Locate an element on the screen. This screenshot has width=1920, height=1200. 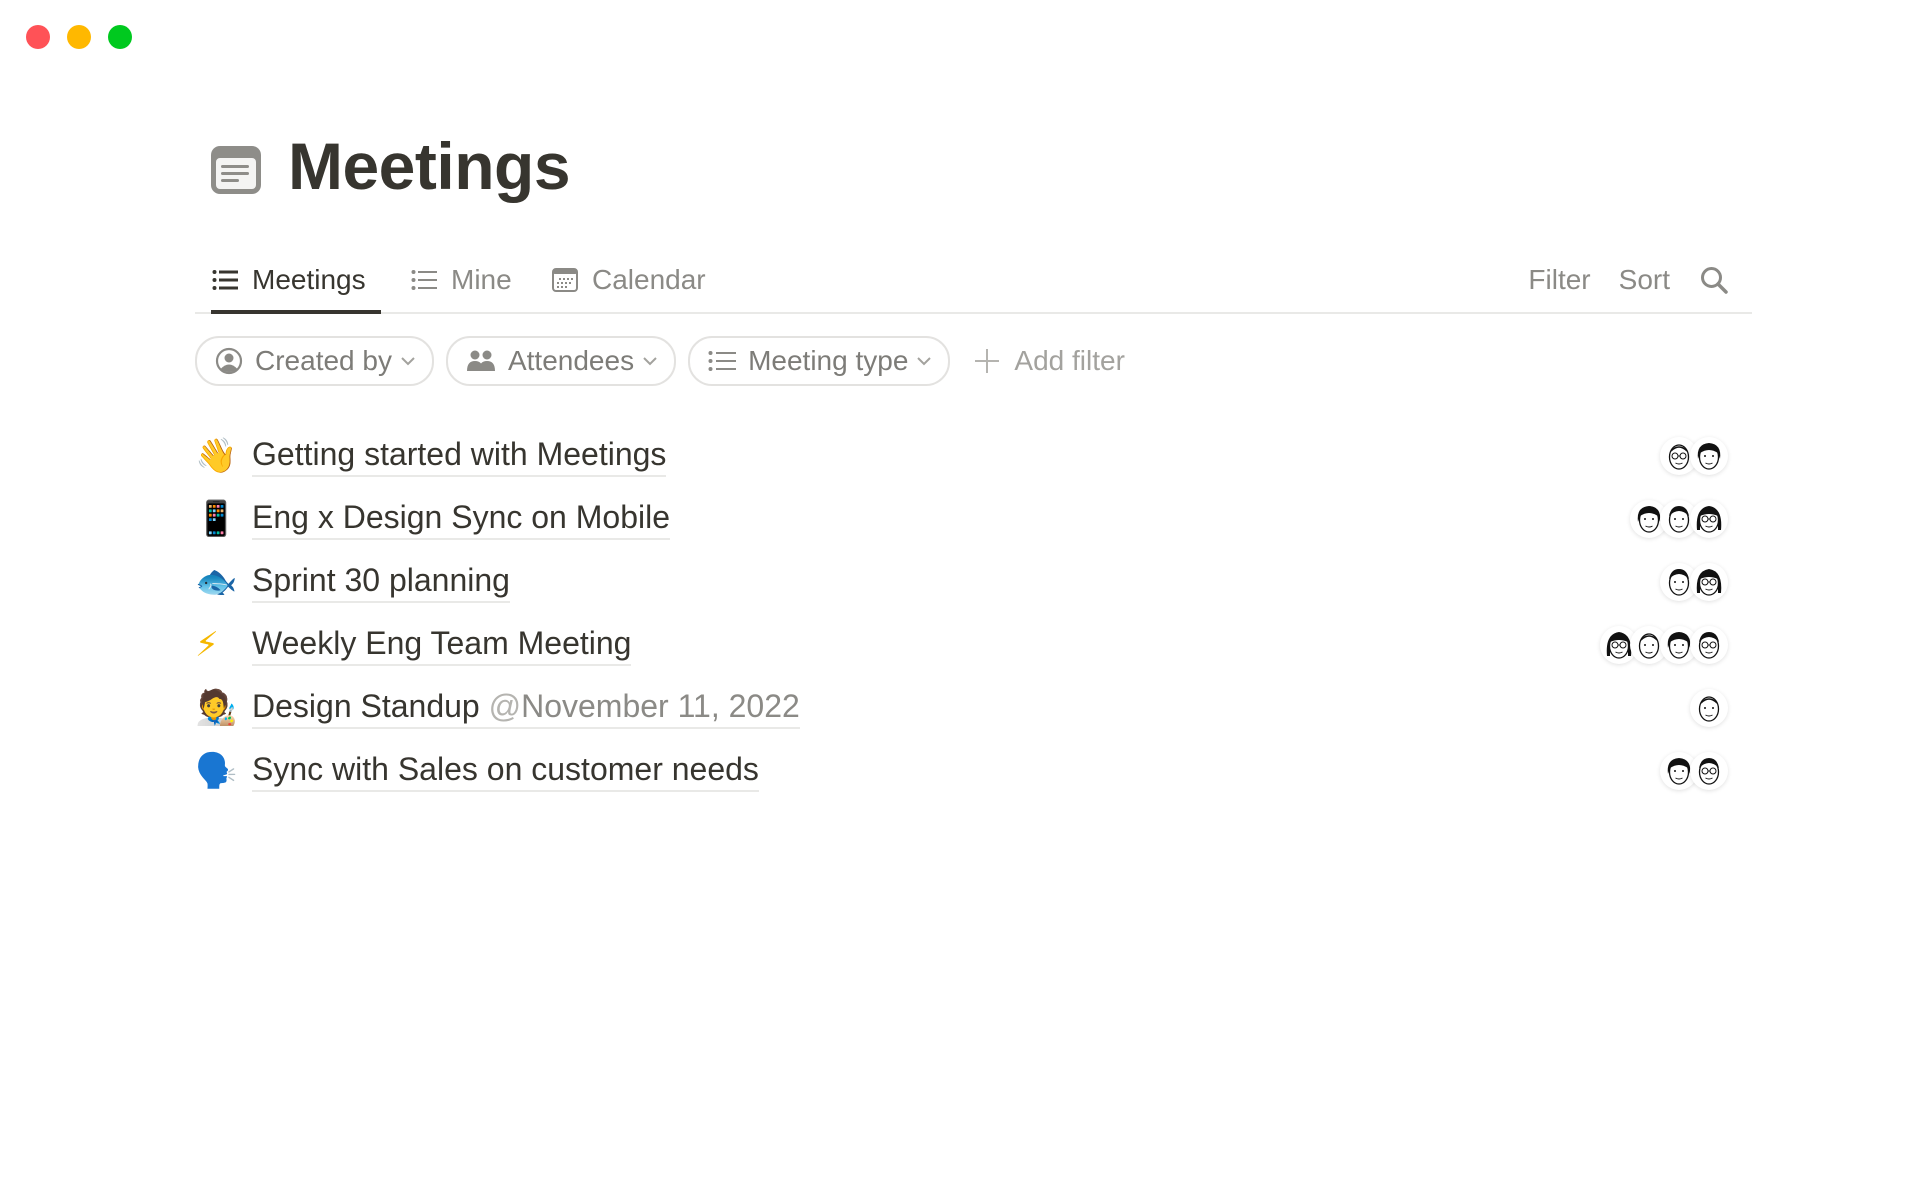
filter-button: Filter is located at coordinates (1559, 280).